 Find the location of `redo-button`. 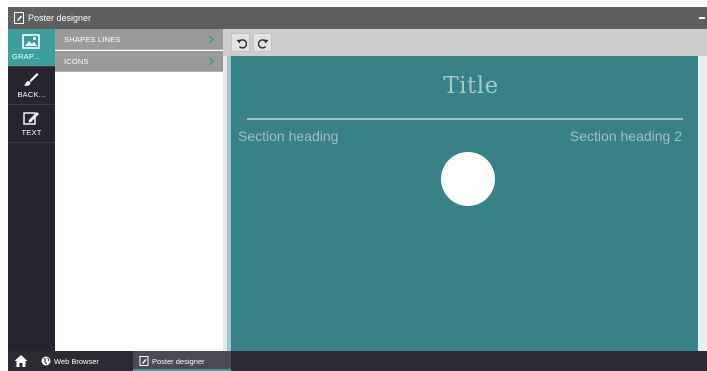

redo-button is located at coordinates (262, 42).